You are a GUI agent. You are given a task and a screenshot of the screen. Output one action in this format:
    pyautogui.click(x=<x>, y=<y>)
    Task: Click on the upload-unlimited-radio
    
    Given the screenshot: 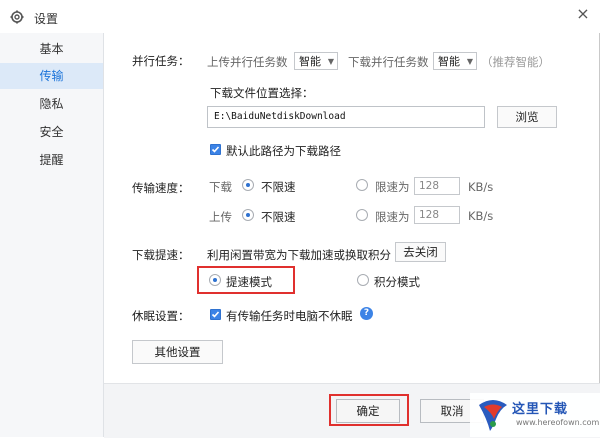 What is the action you would take?
    pyautogui.click(x=248, y=215)
    